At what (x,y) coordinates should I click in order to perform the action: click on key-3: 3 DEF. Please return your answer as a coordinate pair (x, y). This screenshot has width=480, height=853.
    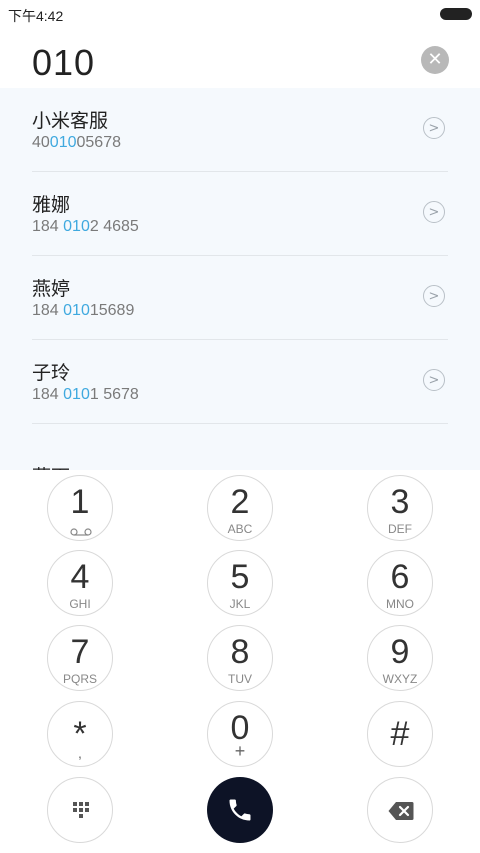
    Looking at the image, I should click on (400, 508).